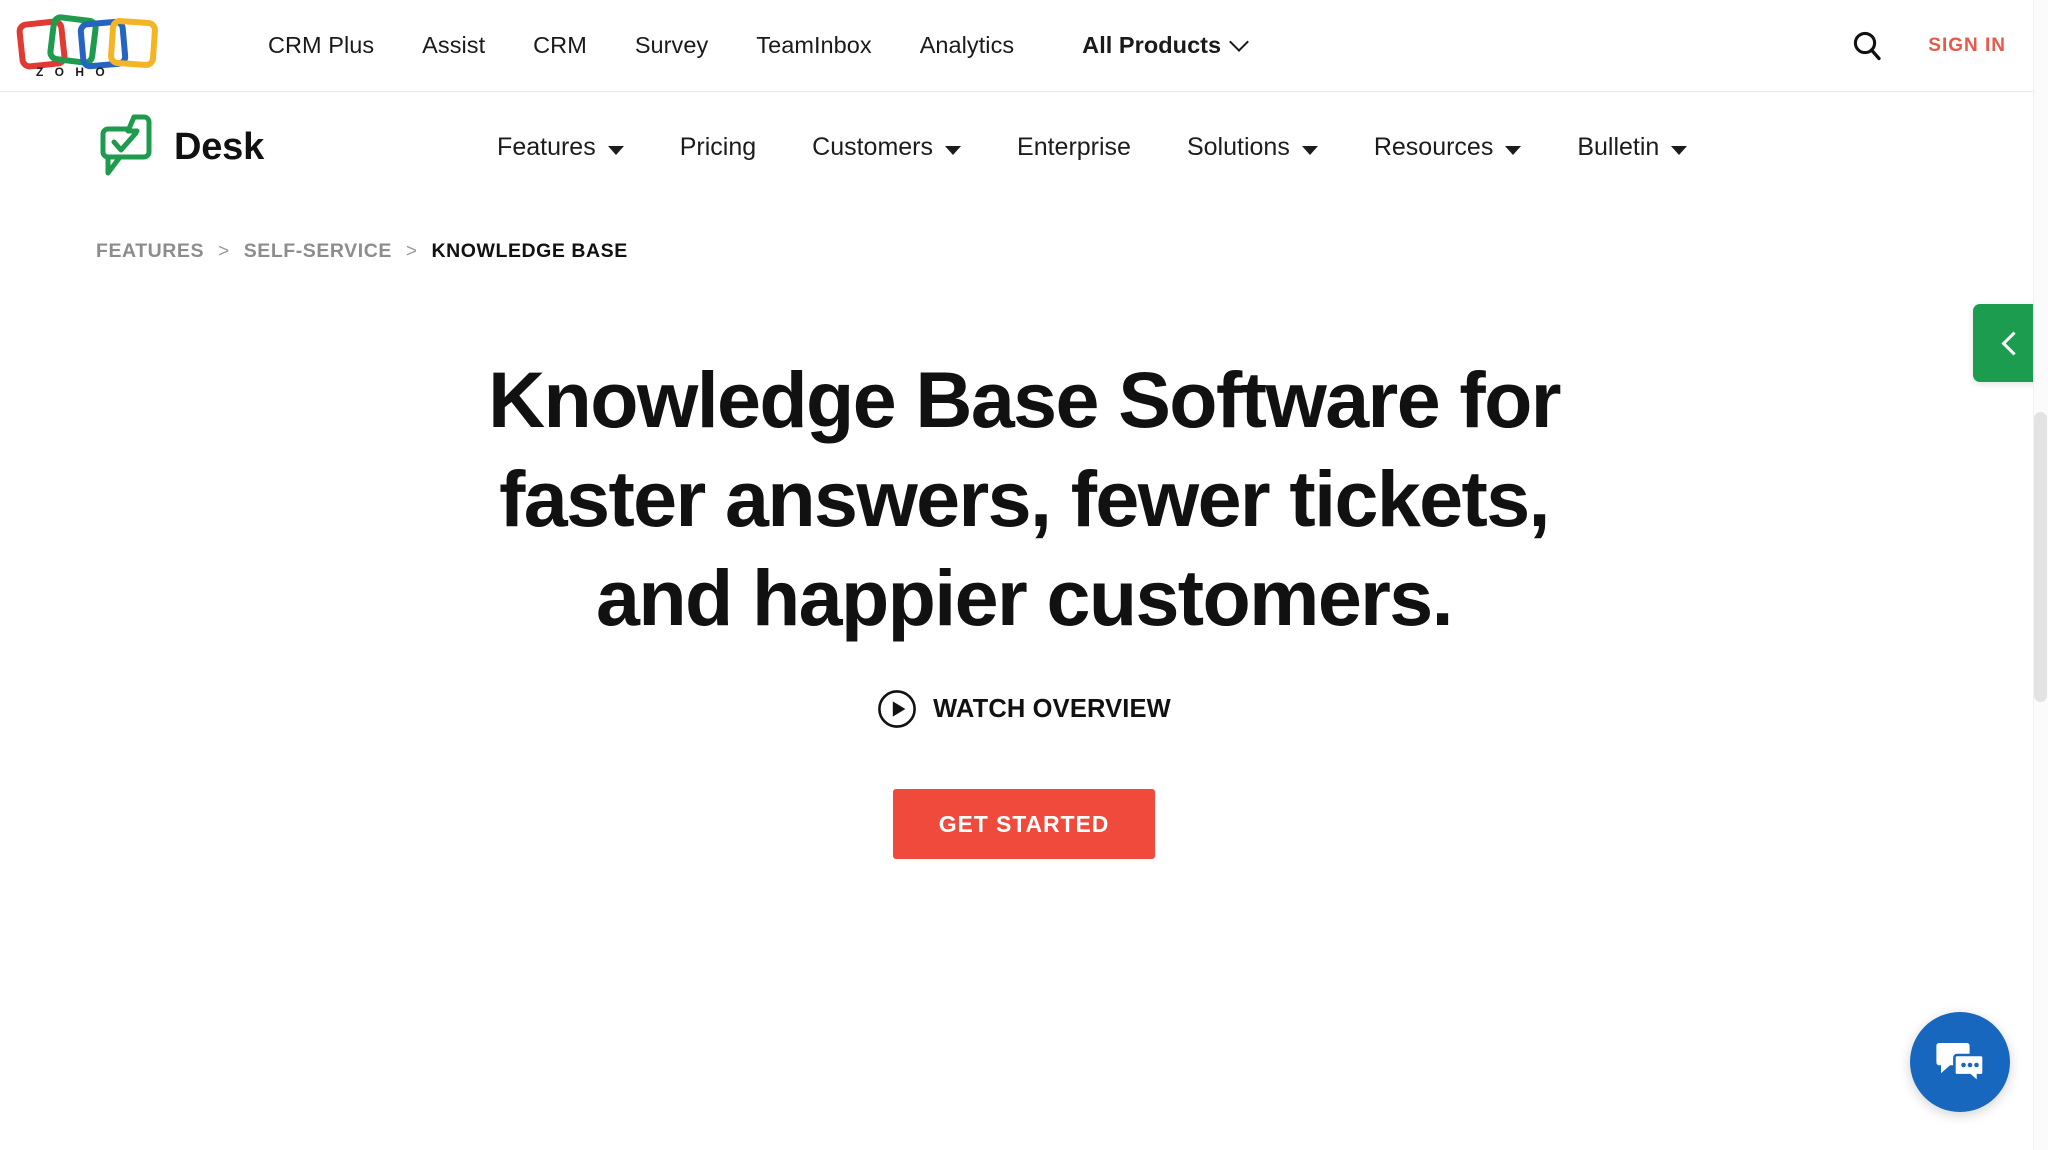 The image size is (2048, 1150). I want to click on desk-nav-item-features: Features, so click(560, 147).